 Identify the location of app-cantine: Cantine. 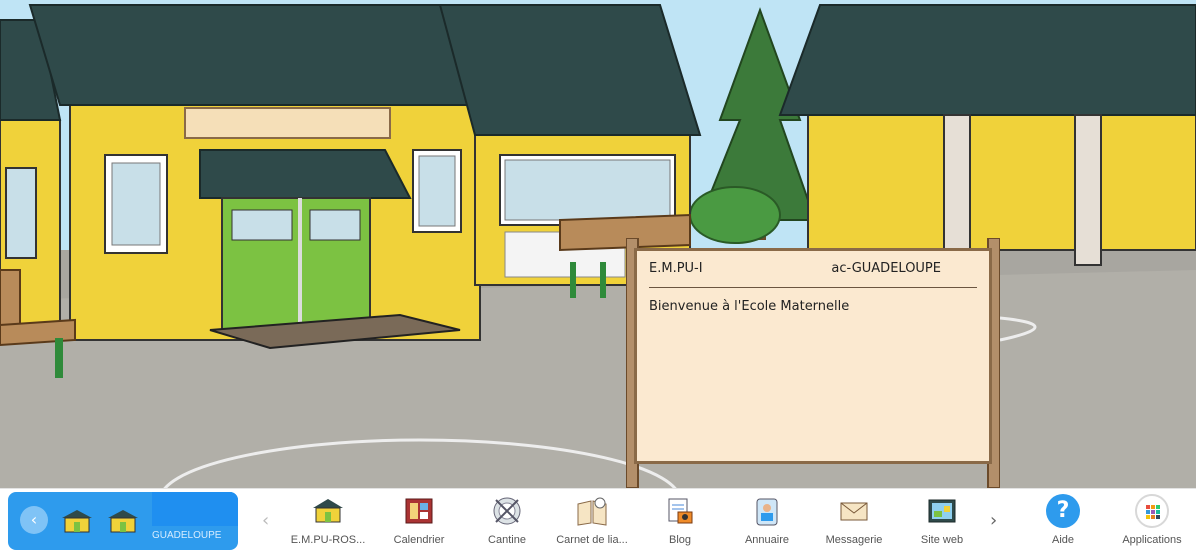
(507, 522).